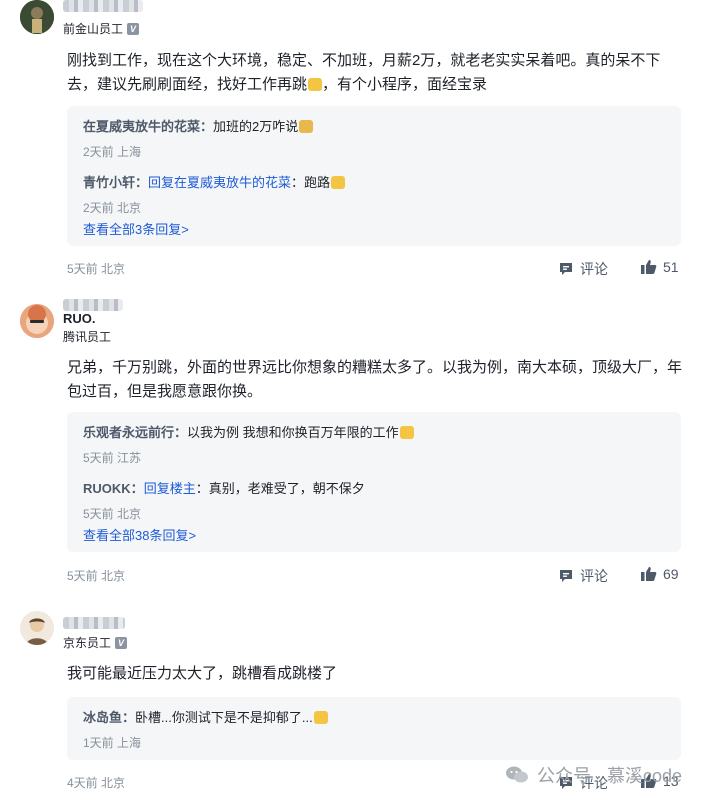  What do you see at coordinates (112, 458) in the screenshot?
I see `reply-meta: 5天前 江苏` at bounding box center [112, 458].